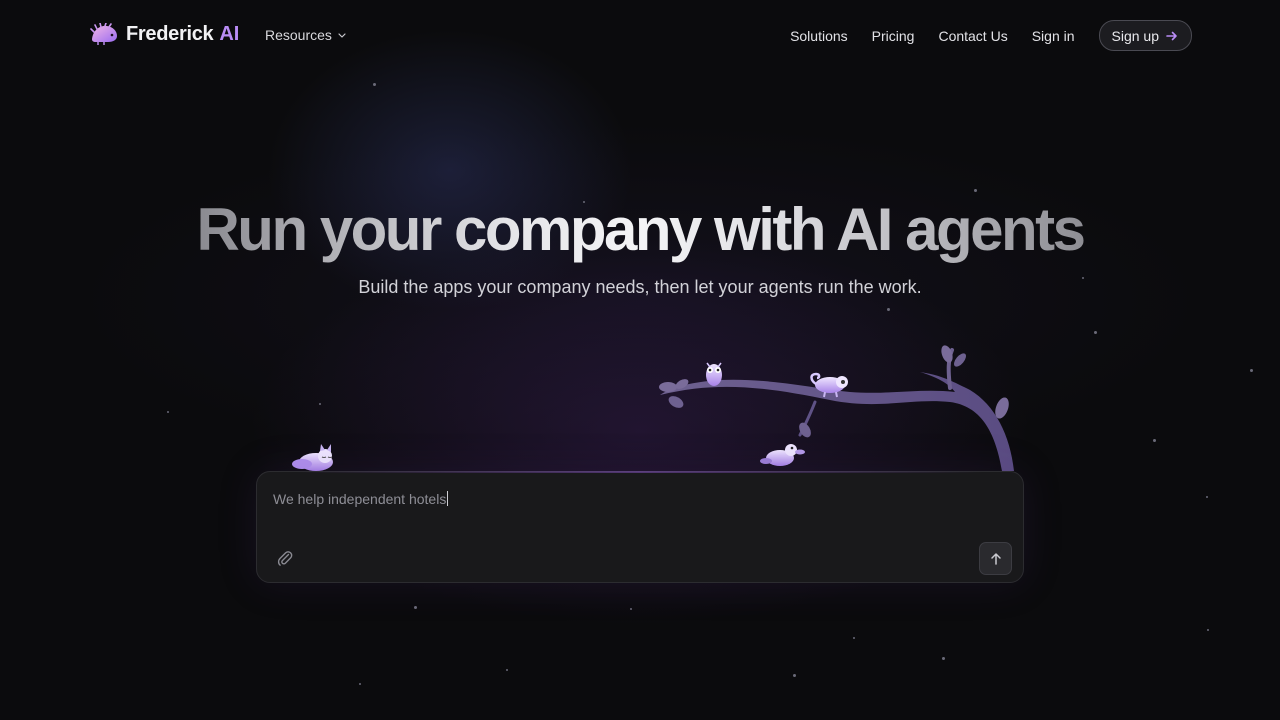 The height and width of the screenshot is (720, 1280). Describe the element at coordinates (103, 34) in the screenshot. I see `hedgehog-logo-icon` at that location.